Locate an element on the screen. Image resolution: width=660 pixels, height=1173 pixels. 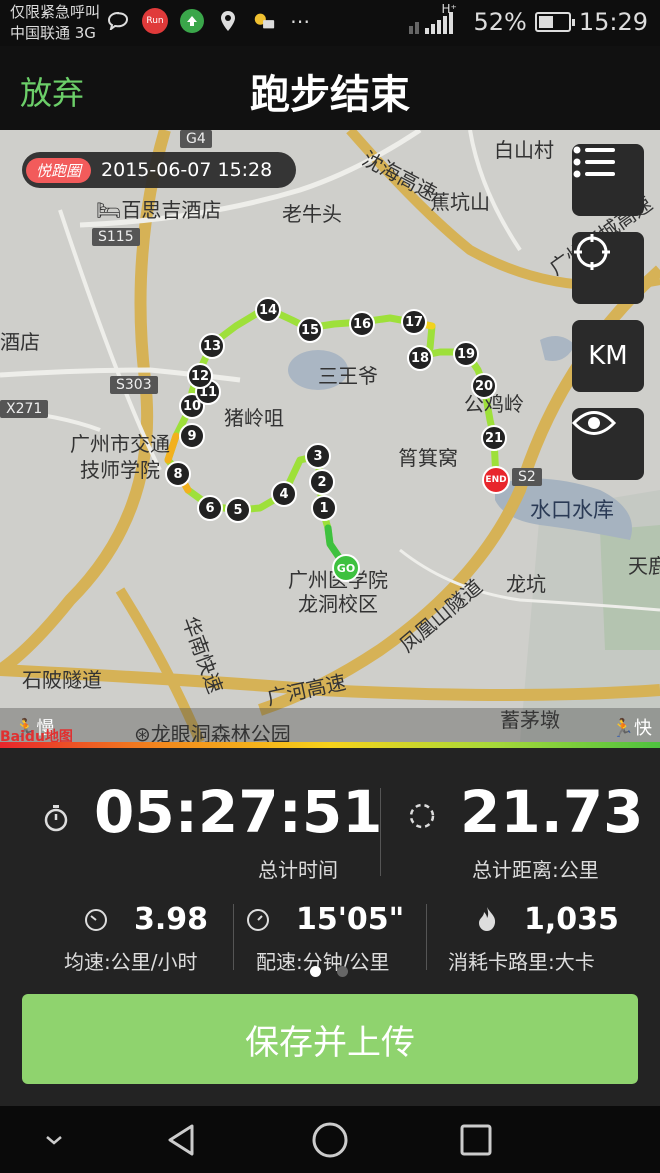
map-label: 天鹿 is located at coordinates (644, 566).